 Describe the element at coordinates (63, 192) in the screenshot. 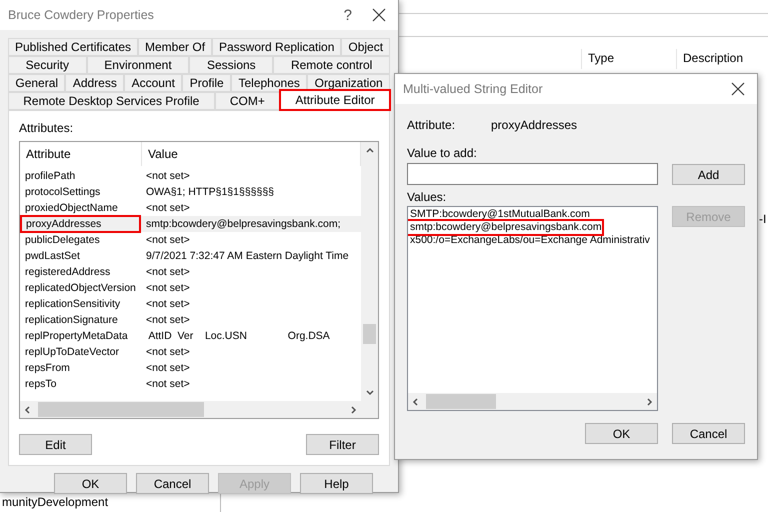

I see `attribute-name: protocolSettings` at that location.